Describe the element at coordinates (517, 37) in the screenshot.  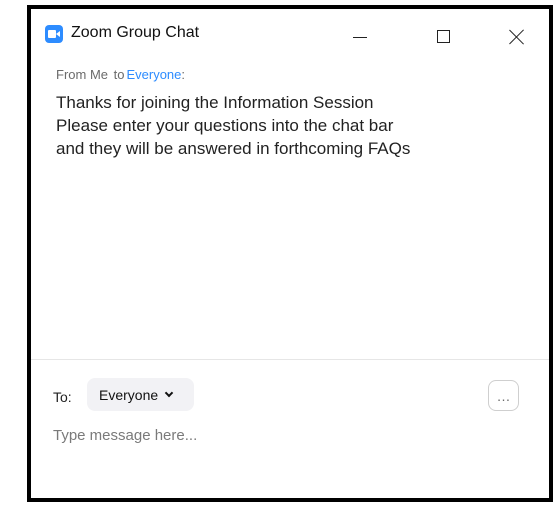
I see `close-icon` at that location.